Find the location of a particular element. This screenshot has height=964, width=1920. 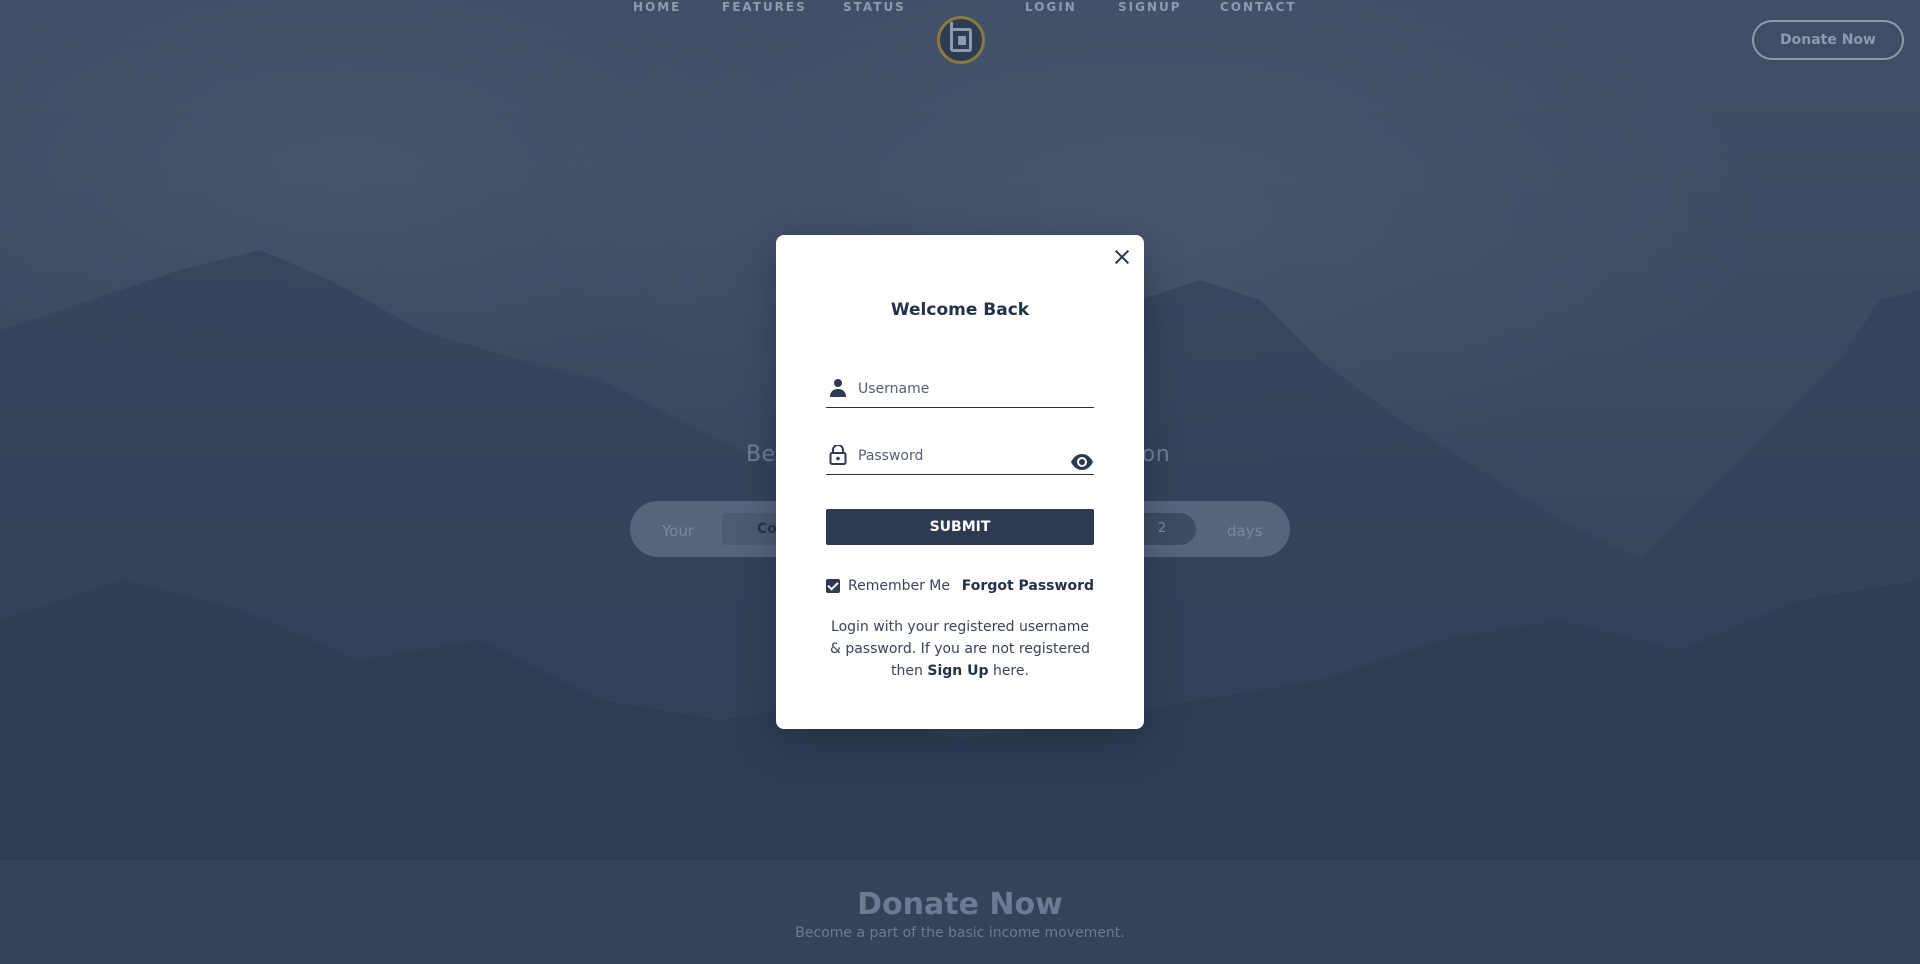

submit-button: SUBMIT is located at coordinates (960, 527).